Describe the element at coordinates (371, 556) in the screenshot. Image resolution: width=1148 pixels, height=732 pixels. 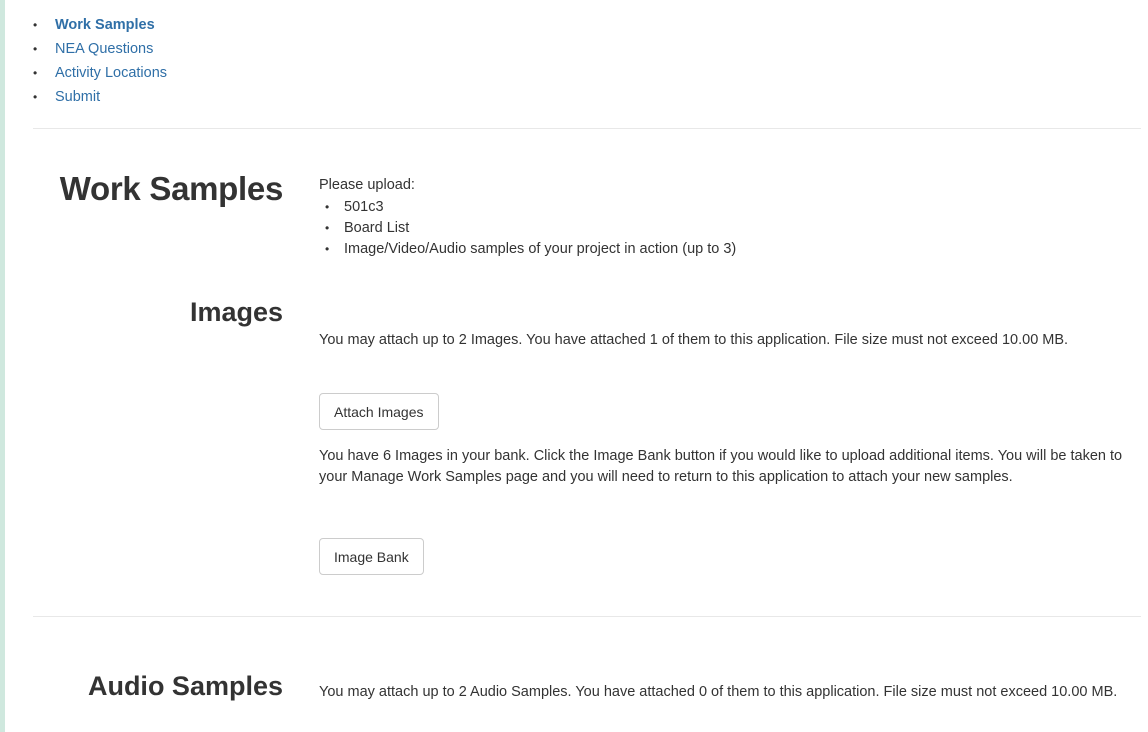
I see `image-bank-button: Image Bank` at that location.